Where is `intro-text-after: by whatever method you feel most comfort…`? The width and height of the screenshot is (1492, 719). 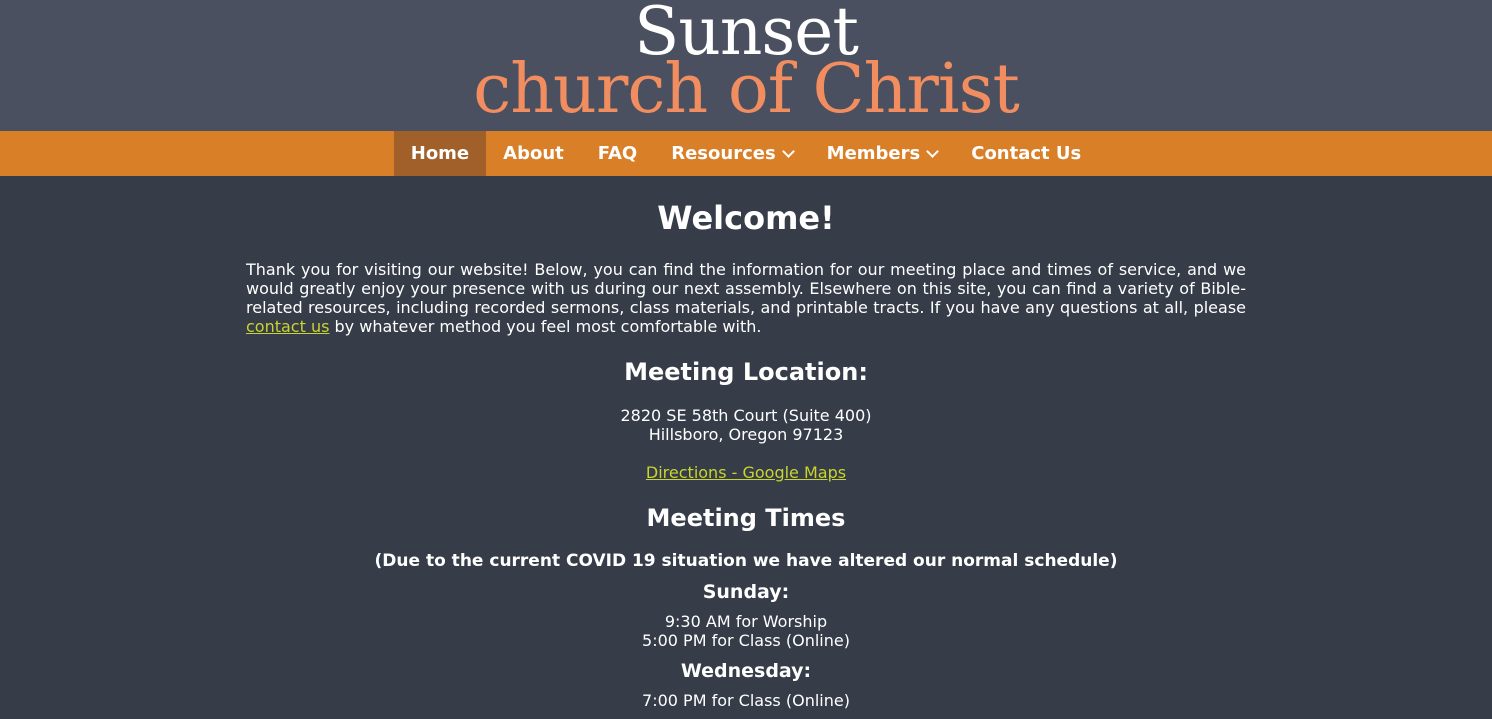
intro-text-after: by whatever method you feel most comfort… is located at coordinates (545, 326).